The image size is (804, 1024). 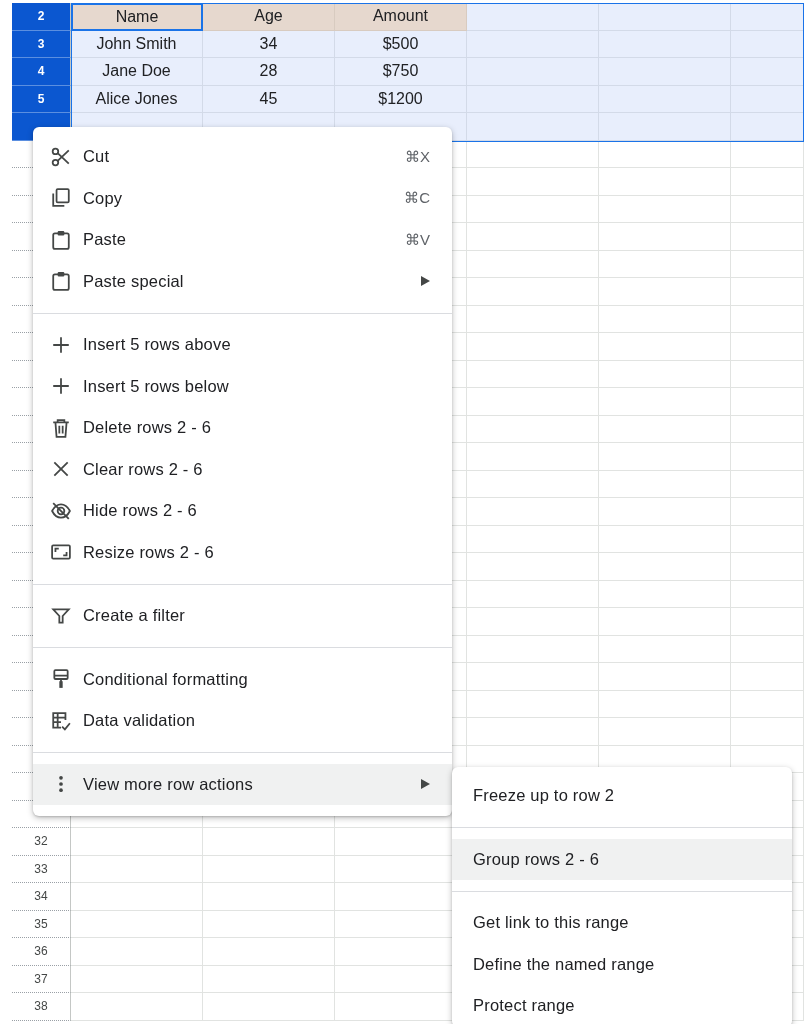 I want to click on row-header: 2, so click(x=41, y=17).